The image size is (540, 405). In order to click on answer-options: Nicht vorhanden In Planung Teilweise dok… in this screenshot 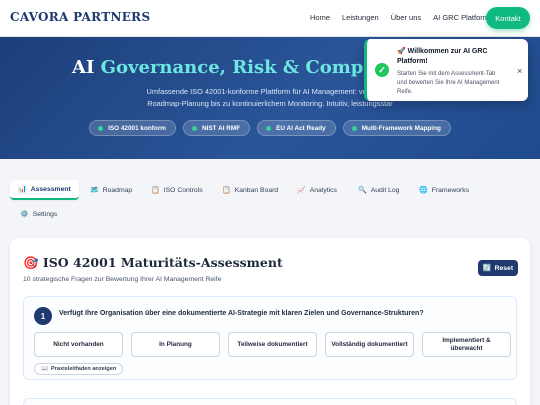, I will do `click(272, 344)`.